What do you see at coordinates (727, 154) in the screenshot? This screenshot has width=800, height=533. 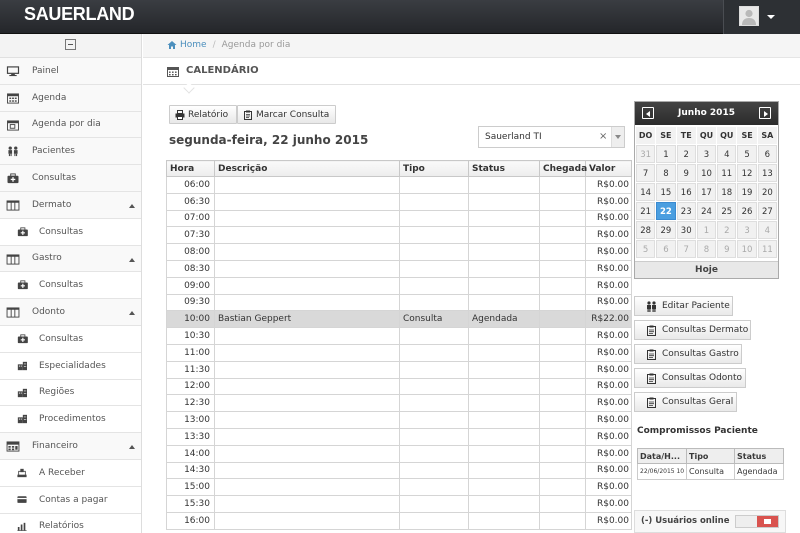 I see `calendar-day: 4` at bounding box center [727, 154].